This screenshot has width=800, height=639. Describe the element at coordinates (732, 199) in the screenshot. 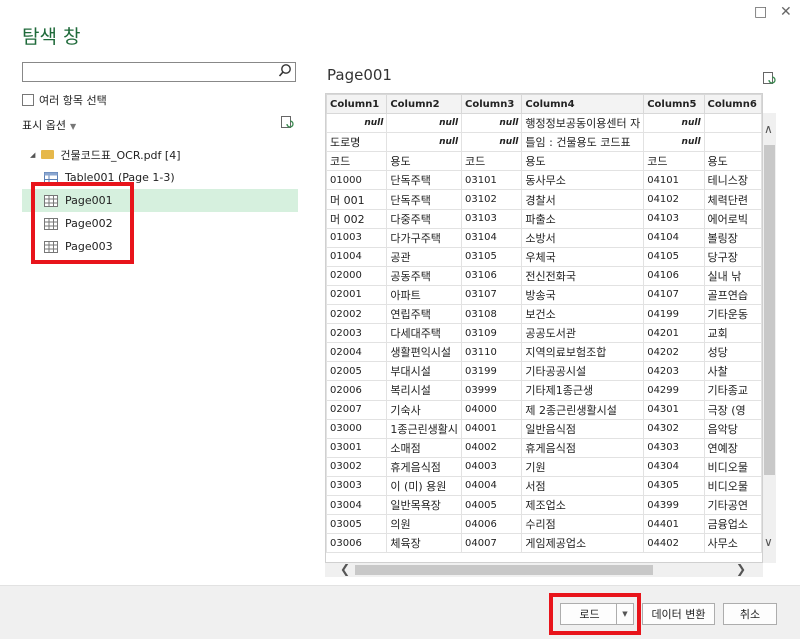

I see `table-cell: 체력단련` at that location.